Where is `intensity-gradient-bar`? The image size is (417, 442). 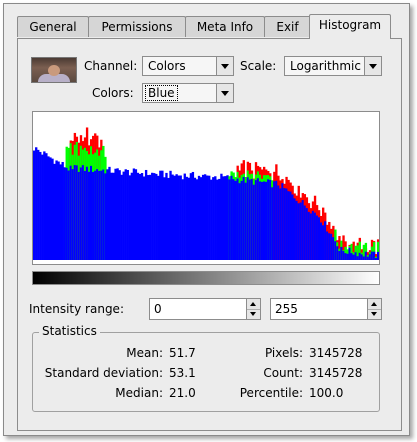 intensity-gradient-bar is located at coordinates (206, 278).